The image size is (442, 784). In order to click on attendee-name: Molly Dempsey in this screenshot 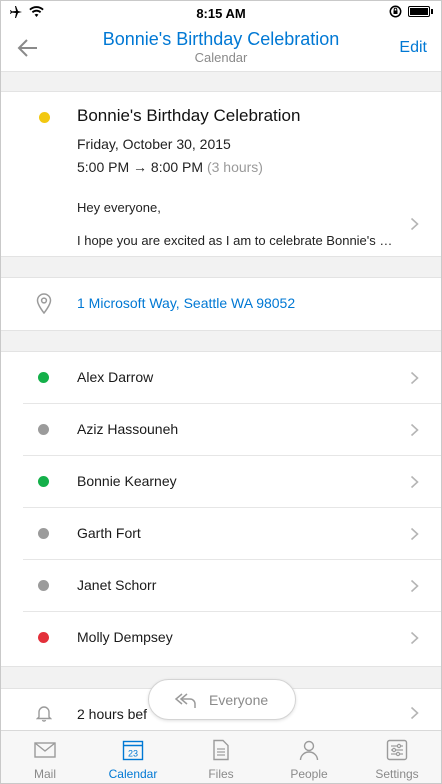, I will do `click(125, 637)`.